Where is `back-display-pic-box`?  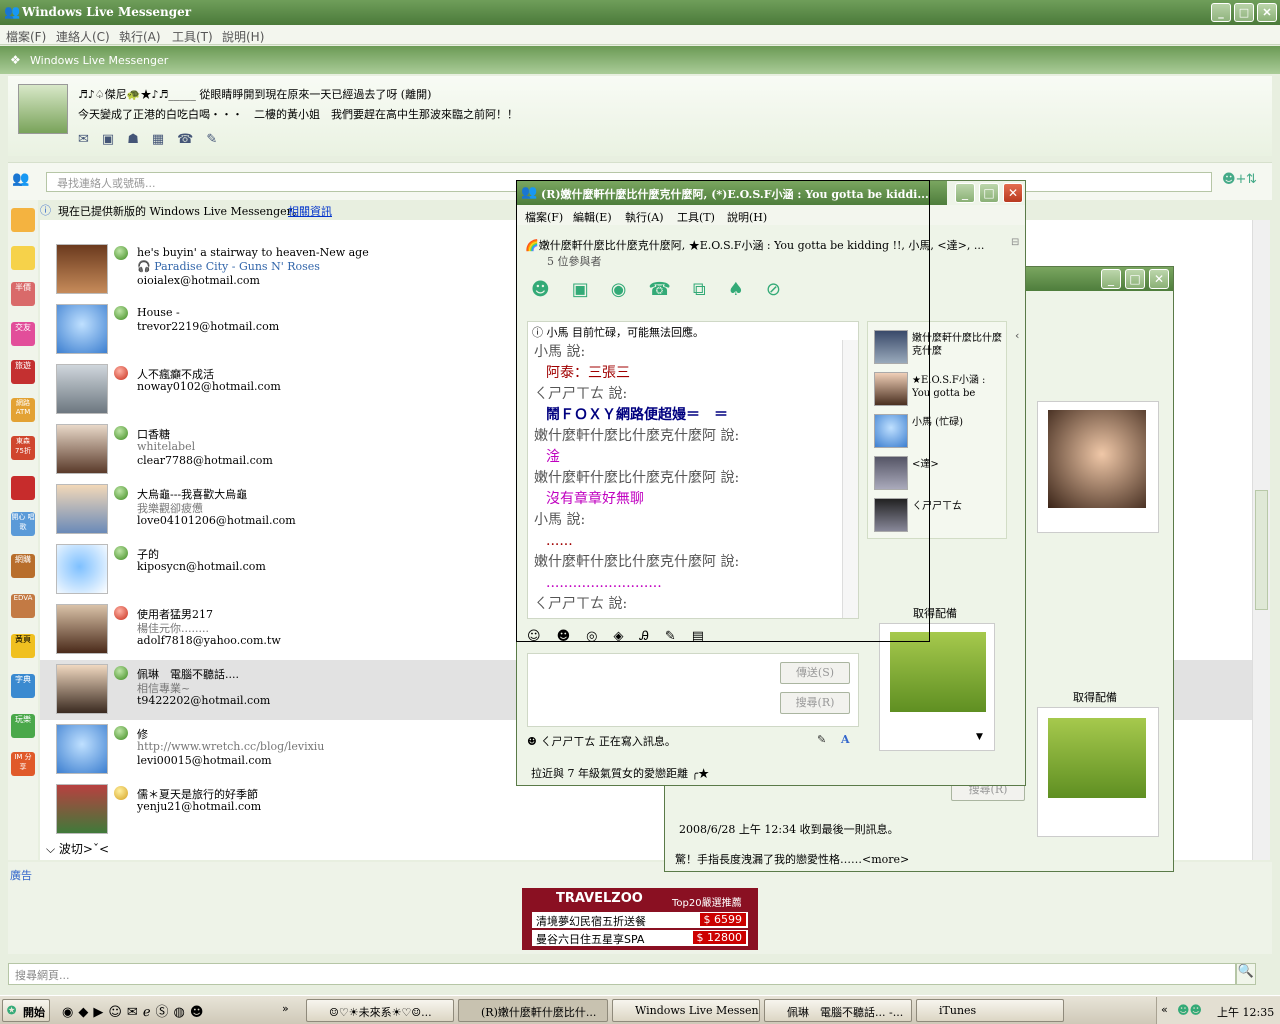
back-display-pic-box is located at coordinates (1098, 772).